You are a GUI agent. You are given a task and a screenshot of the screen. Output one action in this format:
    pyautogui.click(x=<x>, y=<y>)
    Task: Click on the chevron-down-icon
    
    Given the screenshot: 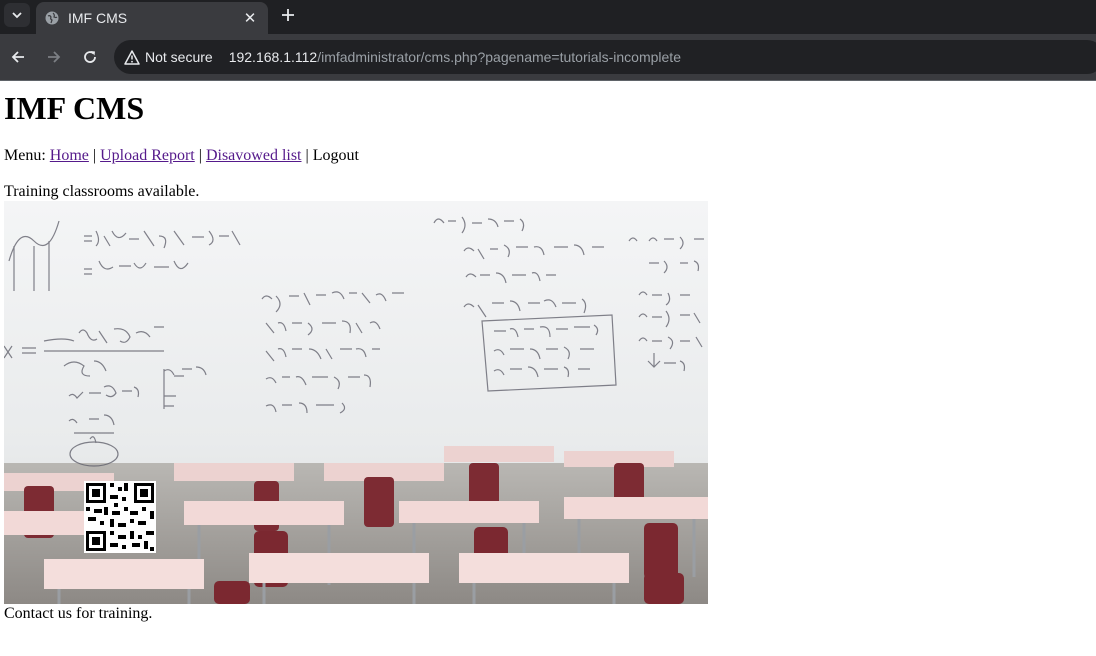 What is the action you would take?
    pyautogui.click(x=17, y=15)
    